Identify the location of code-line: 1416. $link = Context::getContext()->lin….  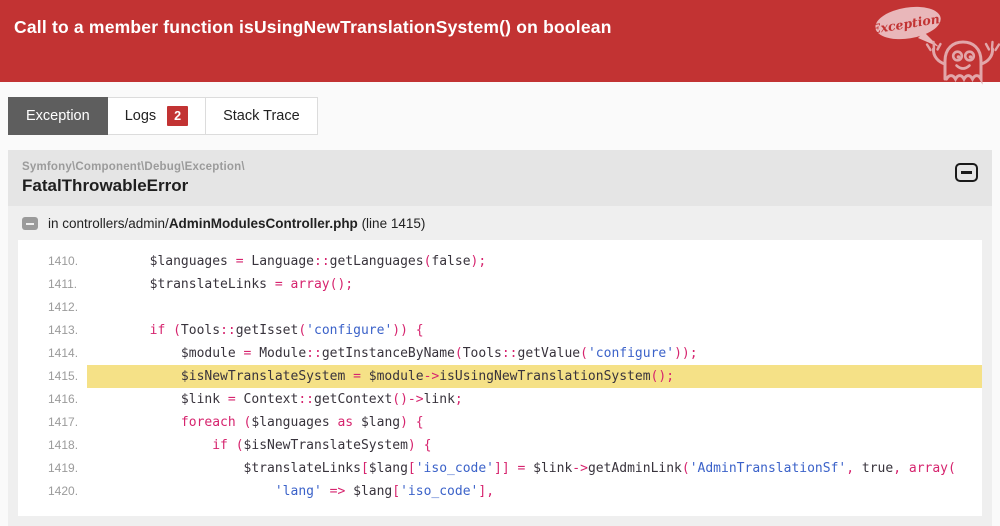
(500, 399).